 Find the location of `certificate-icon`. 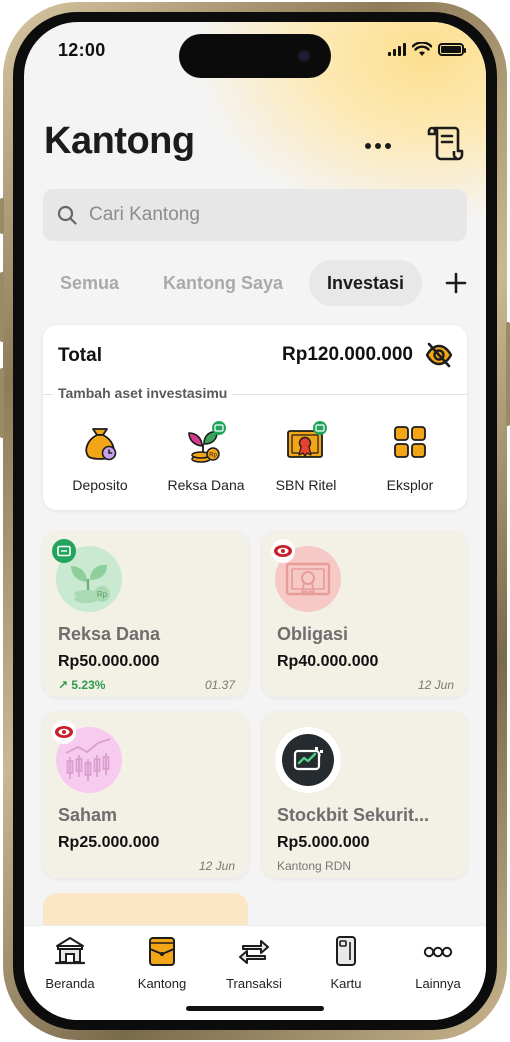

certificate-icon is located at coordinates (307, 439).